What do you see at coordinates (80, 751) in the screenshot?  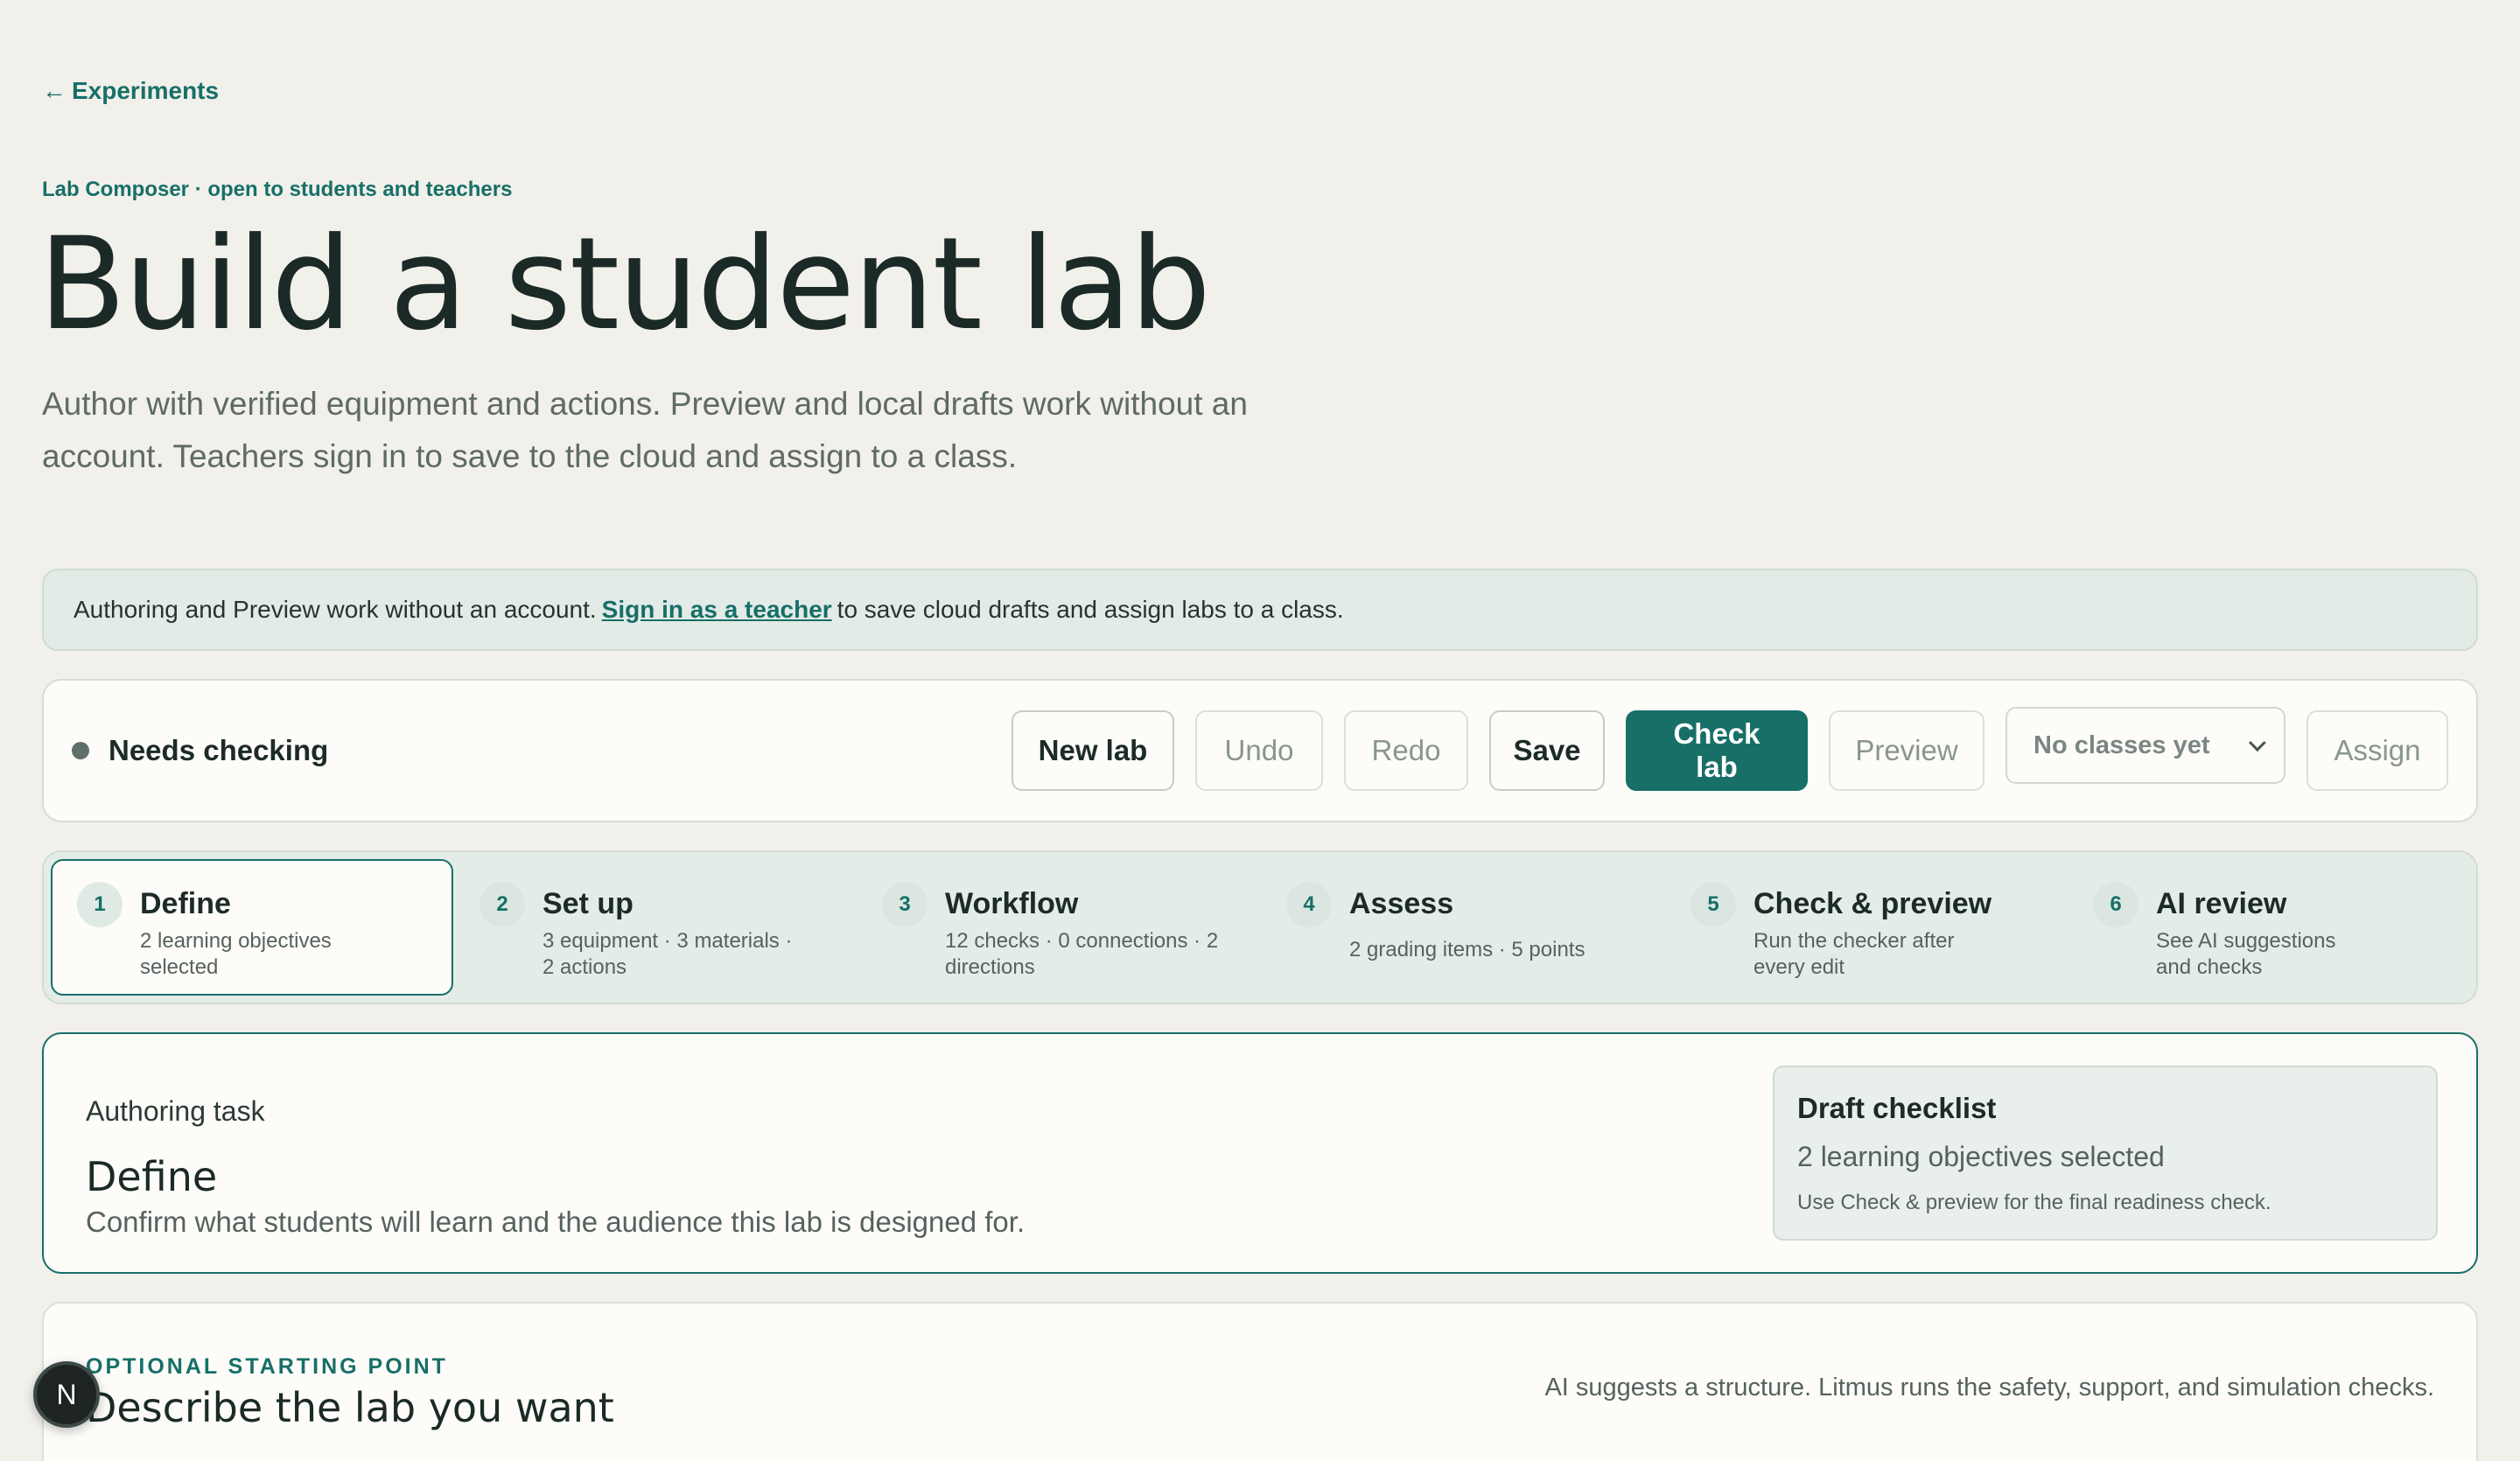 I see `status-dot-icon` at bounding box center [80, 751].